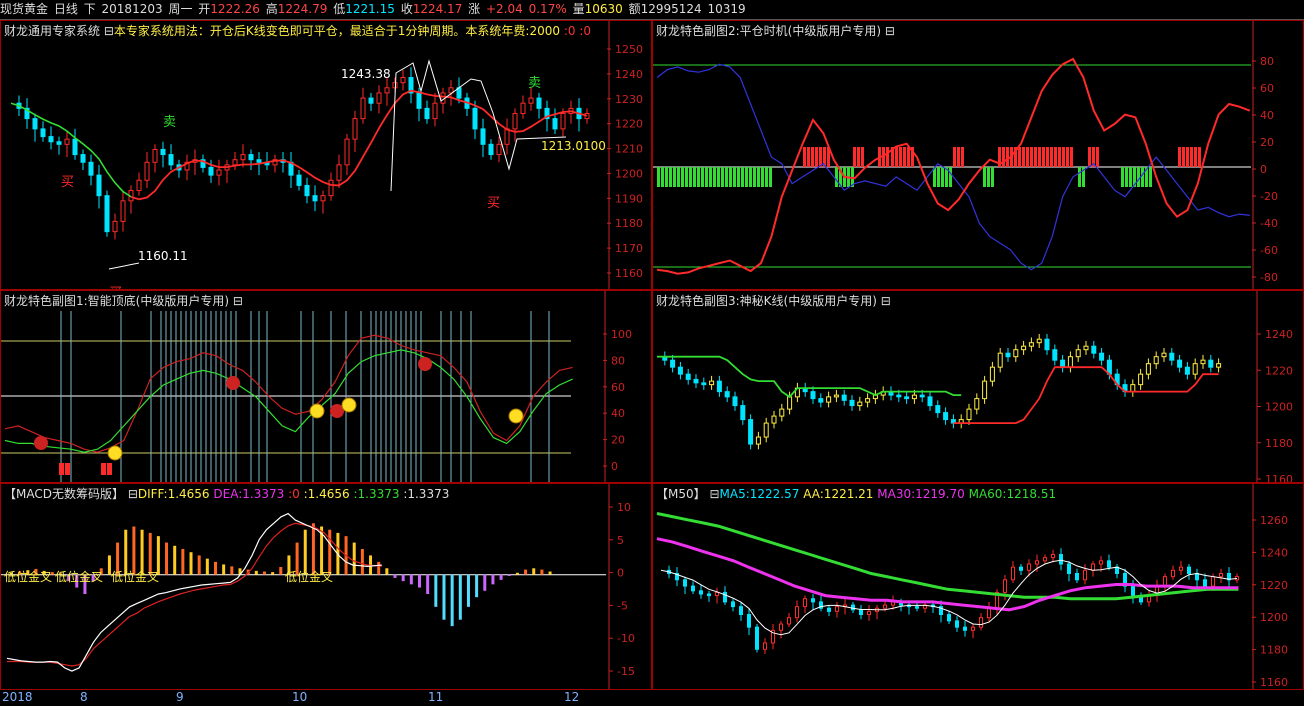  I want to click on y-tick-label: 1200, so click(629, 173).